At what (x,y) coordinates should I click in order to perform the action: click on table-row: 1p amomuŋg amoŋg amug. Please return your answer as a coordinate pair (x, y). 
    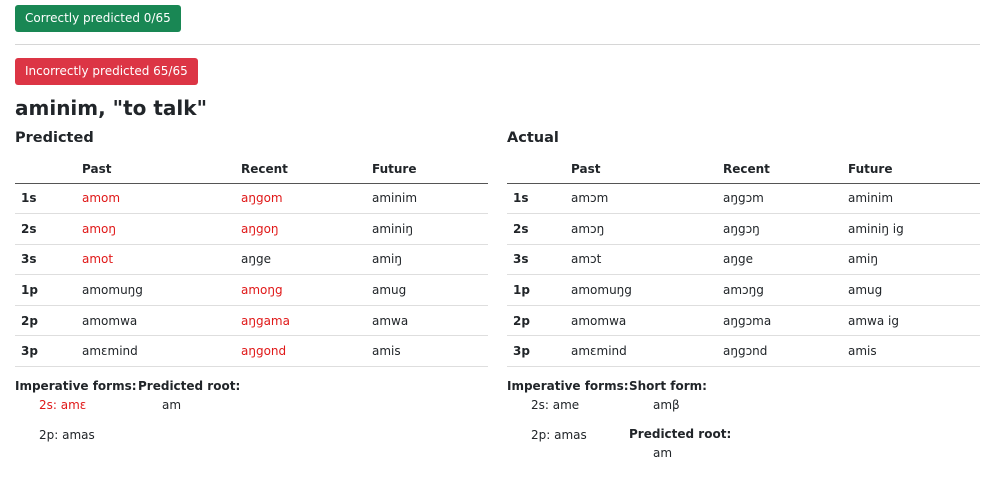
    Looking at the image, I should click on (251, 290).